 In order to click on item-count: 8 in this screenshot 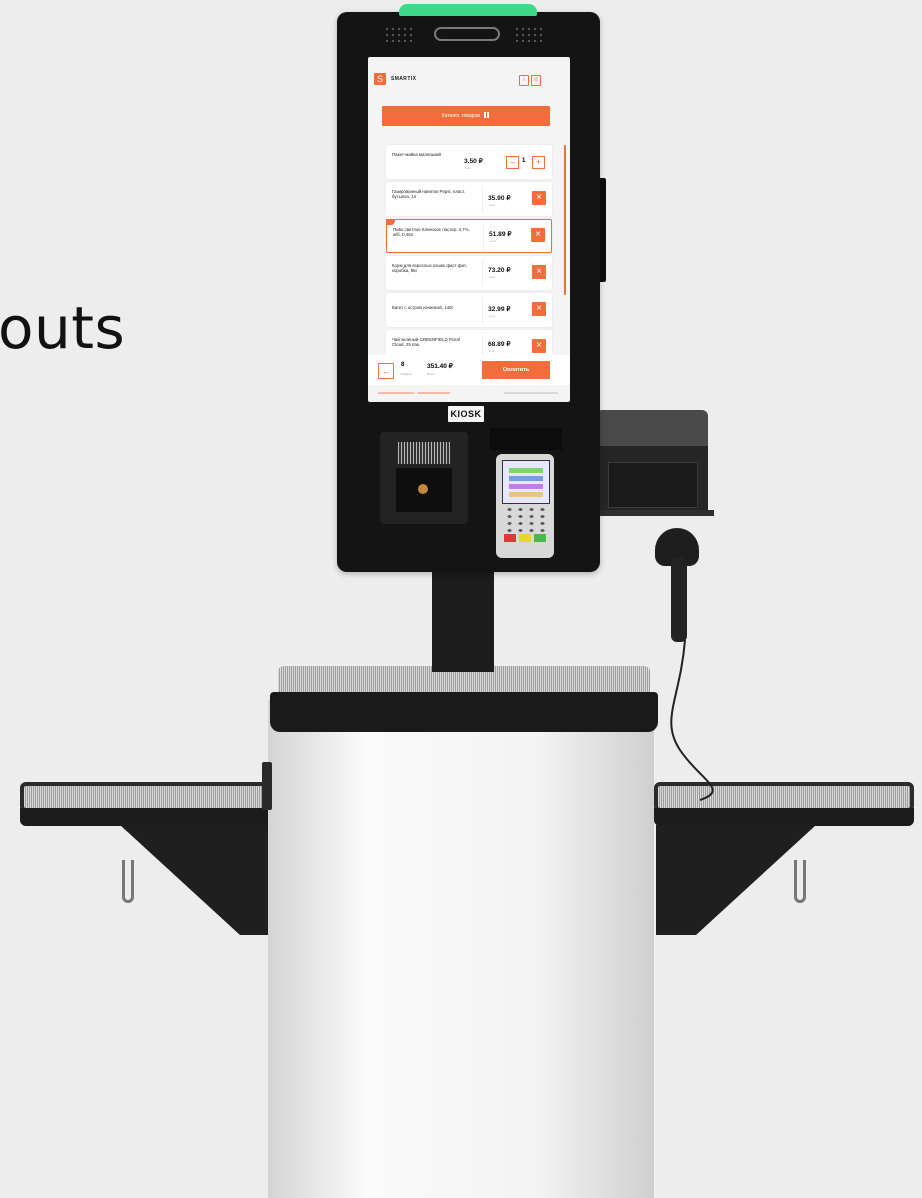, I will do `click(403, 365)`.